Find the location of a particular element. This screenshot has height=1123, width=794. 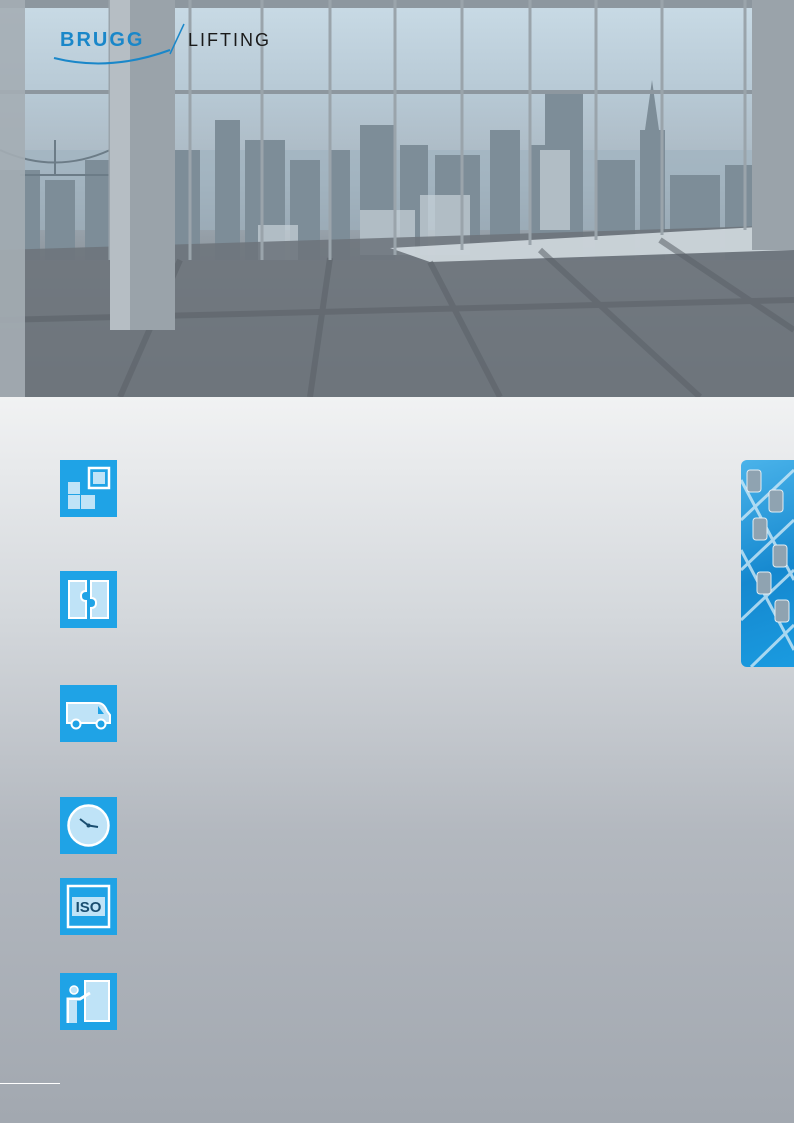

product-name: LIFTING is located at coordinates (230, 40).